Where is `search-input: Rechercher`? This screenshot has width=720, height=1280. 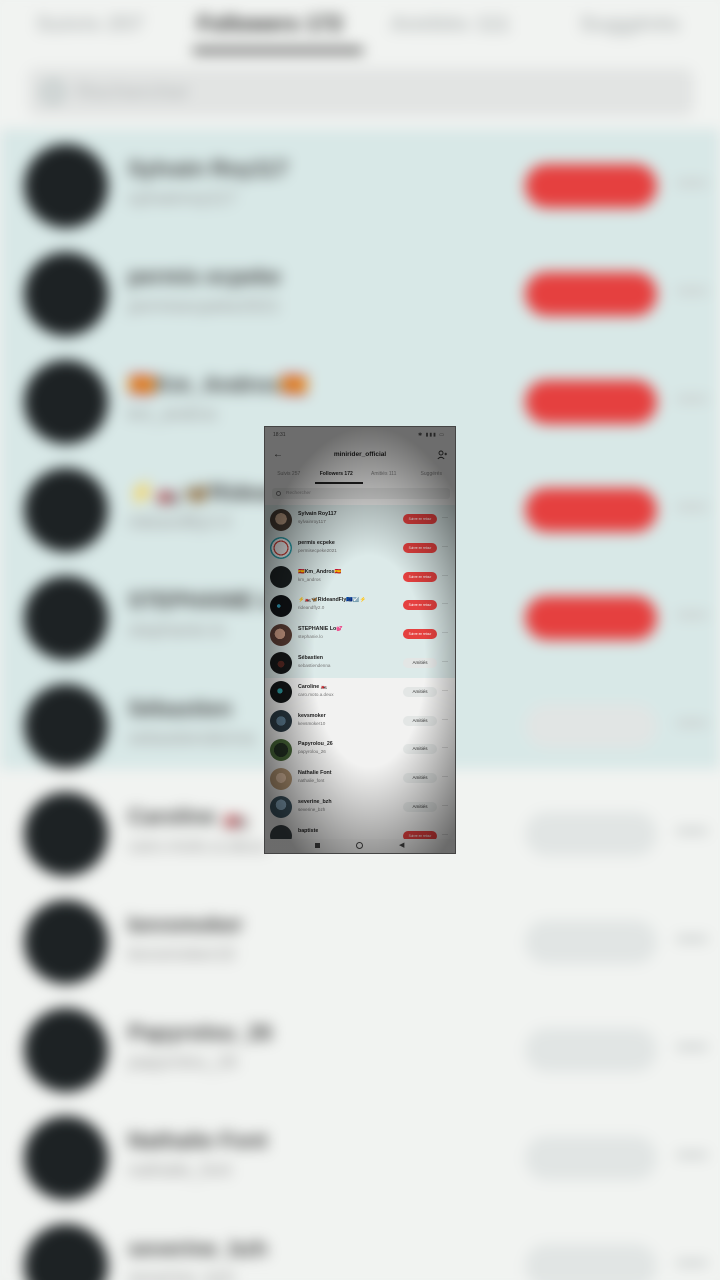 search-input: Rechercher is located at coordinates (361, 493).